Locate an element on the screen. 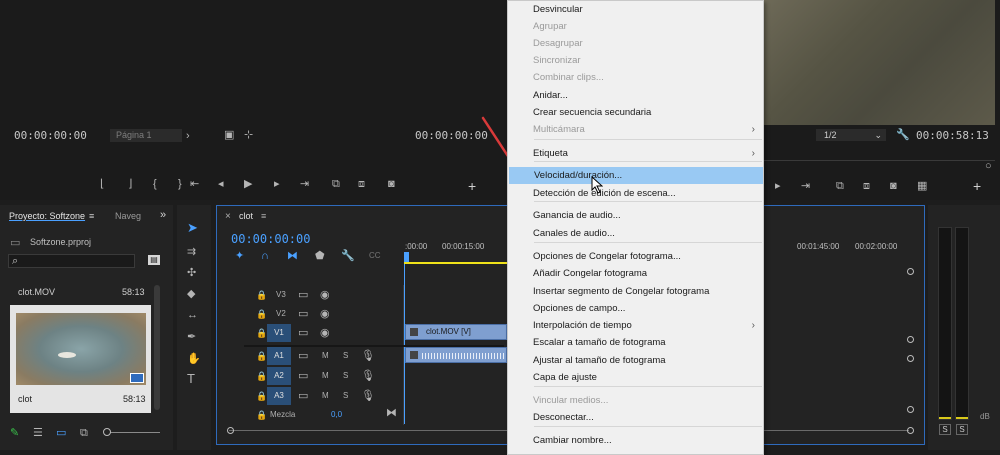 Image resolution: width=1000 pixels, height=455 pixels. scrub-end-icon: ○ is located at coordinates (988, 166).